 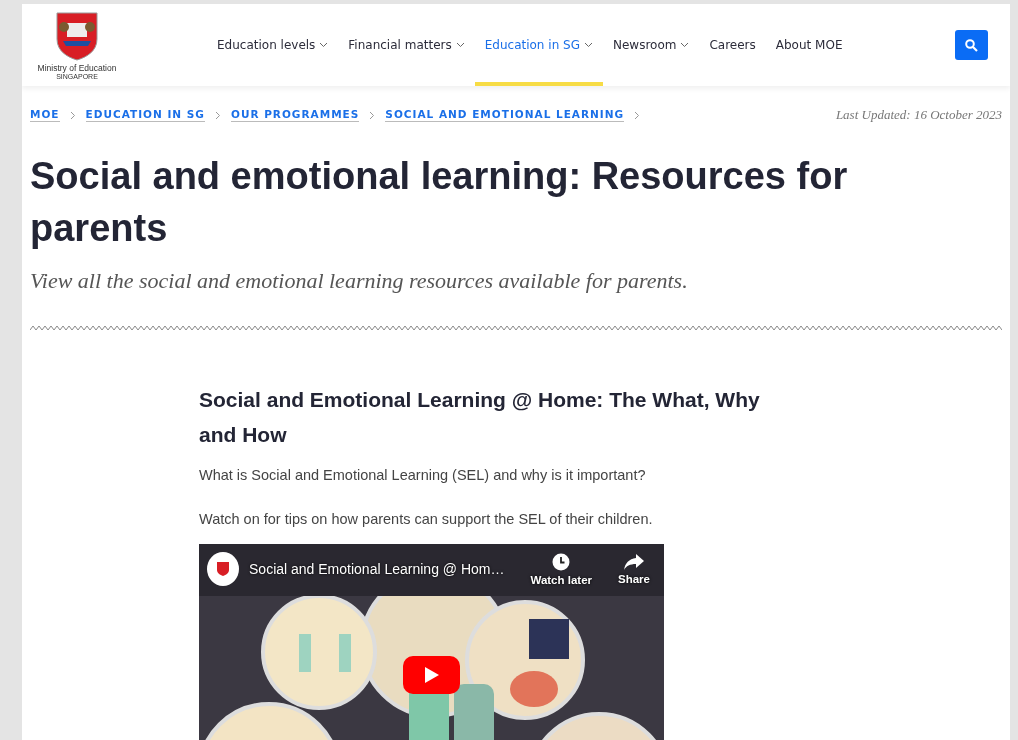 What do you see at coordinates (406, 45) in the screenshot?
I see `nav-link: Financial matters` at bounding box center [406, 45].